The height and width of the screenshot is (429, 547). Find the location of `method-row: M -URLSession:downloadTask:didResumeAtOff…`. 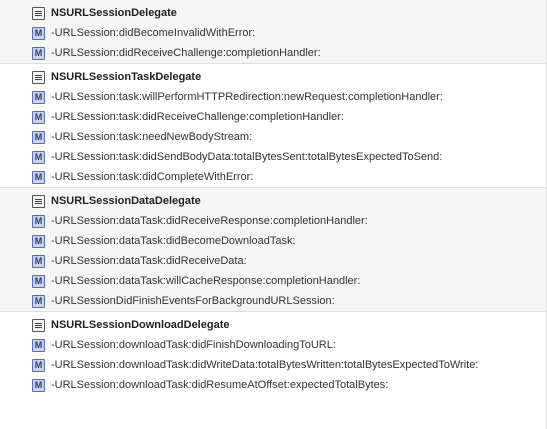

method-row: M -URLSession:downloadTask:didResumeAtOff… is located at coordinates (273, 385).